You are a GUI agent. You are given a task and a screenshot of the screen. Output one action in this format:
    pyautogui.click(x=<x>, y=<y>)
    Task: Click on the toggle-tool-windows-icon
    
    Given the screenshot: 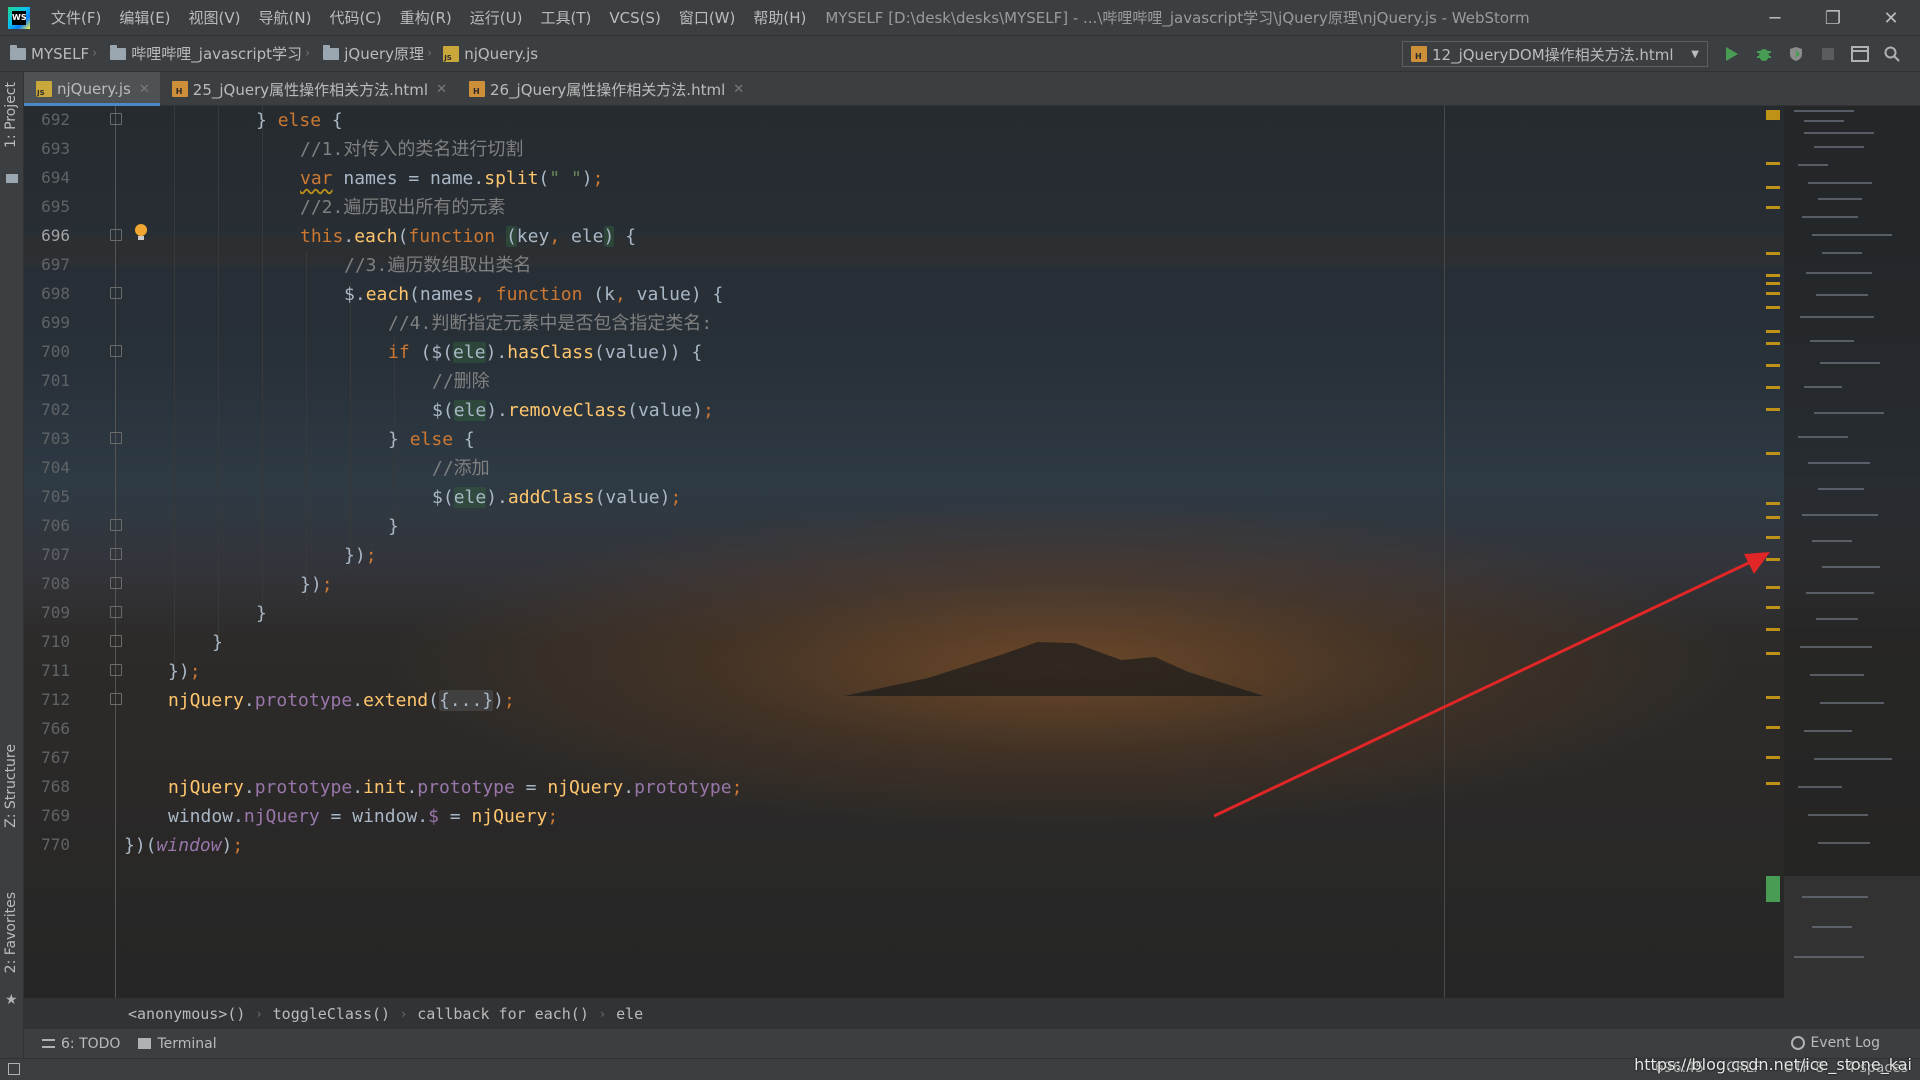 What is the action you would take?
    pyautogui.click(x=14, y=1069)
    